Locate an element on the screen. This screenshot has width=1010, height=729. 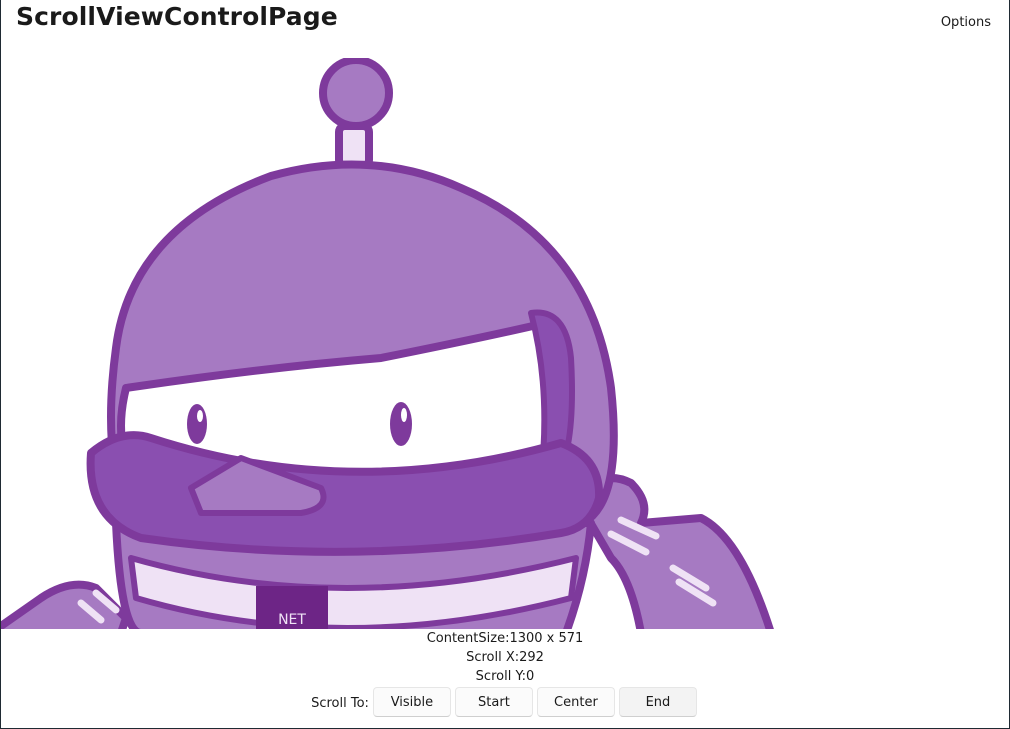
scroll-x-label: Scroll X:292 is located at coordinates (505, 657).